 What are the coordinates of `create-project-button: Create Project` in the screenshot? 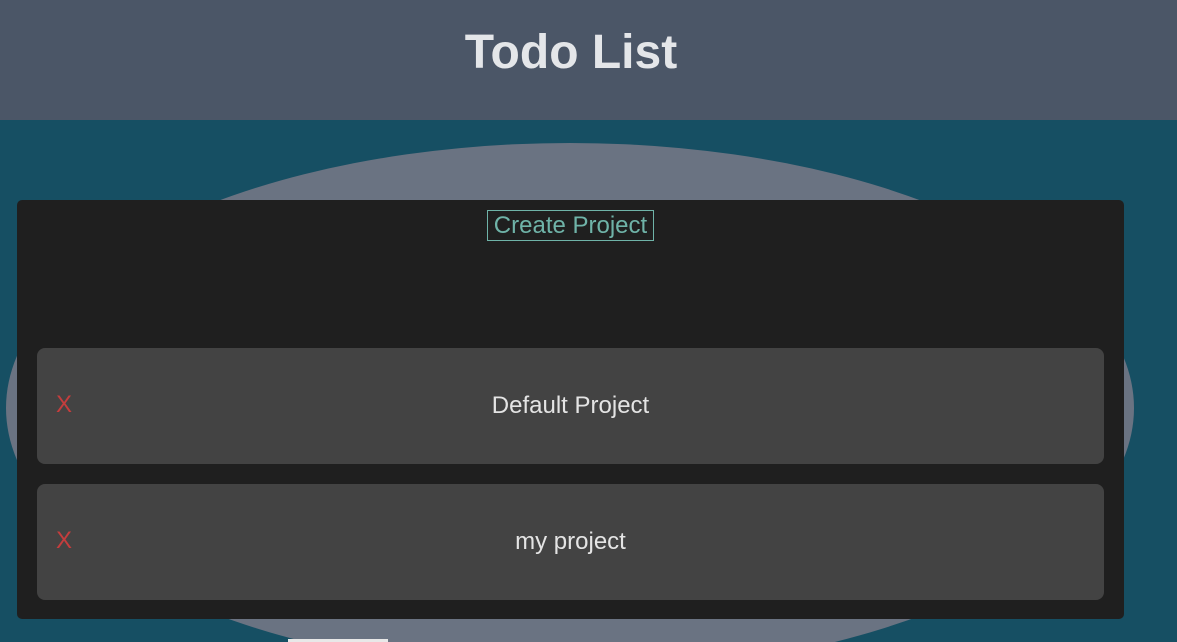 It's located at (570, 225).